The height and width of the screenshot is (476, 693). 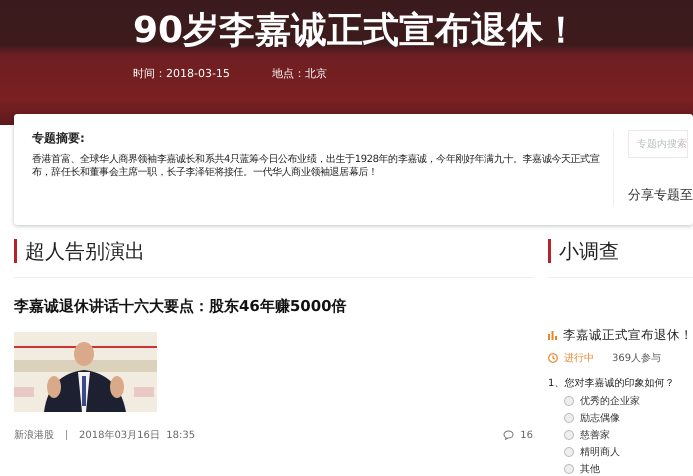 I want to click on article-title: 李嘉诚退休讲话十六大要点：股东46年赚5000倍, so click(x=273, y=306).